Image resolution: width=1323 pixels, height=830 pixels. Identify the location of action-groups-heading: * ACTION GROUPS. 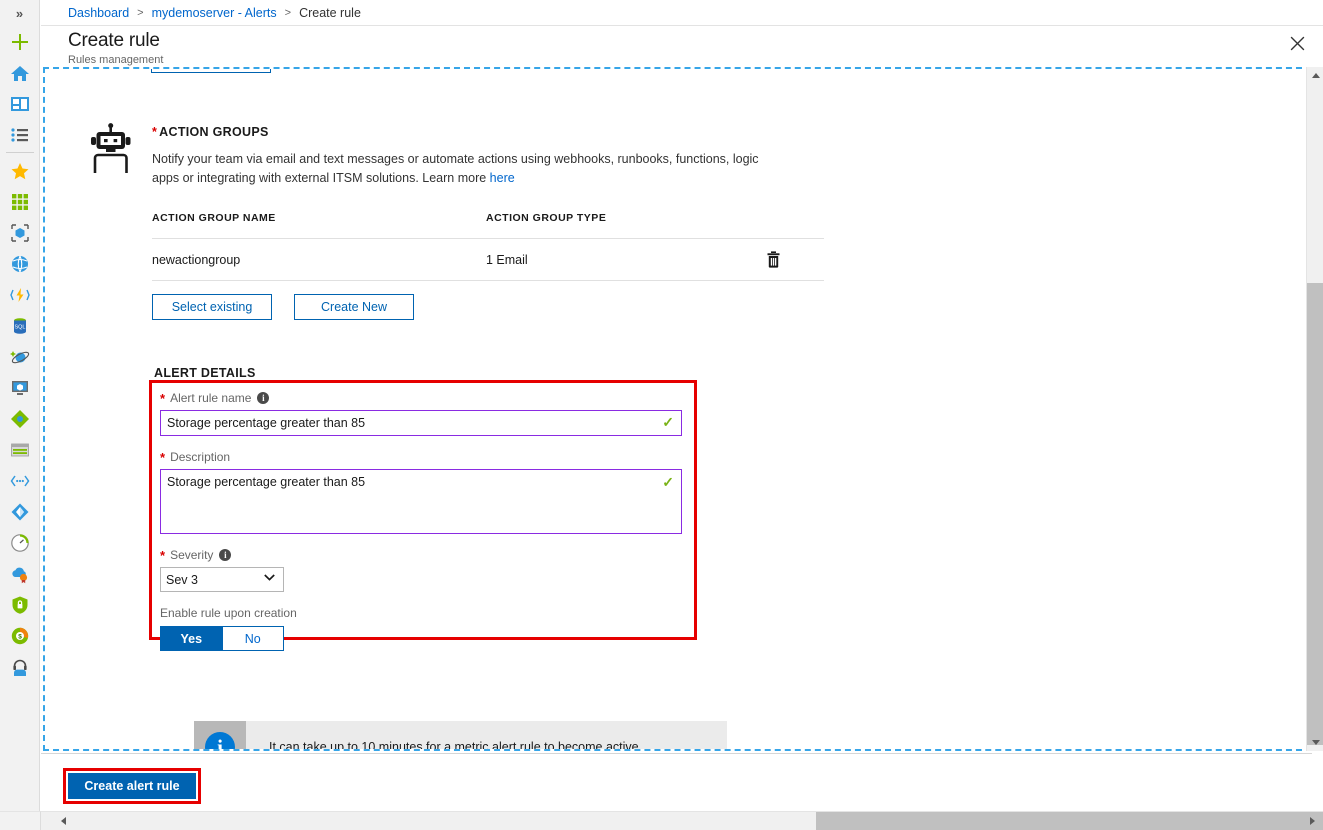
(492, 132).